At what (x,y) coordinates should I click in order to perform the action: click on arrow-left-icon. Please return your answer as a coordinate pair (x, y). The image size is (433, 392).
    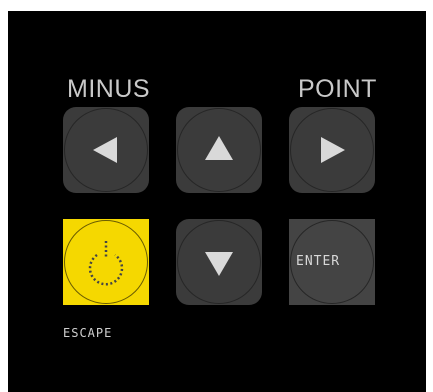
    Looking at the image, I should click on (105, 150).